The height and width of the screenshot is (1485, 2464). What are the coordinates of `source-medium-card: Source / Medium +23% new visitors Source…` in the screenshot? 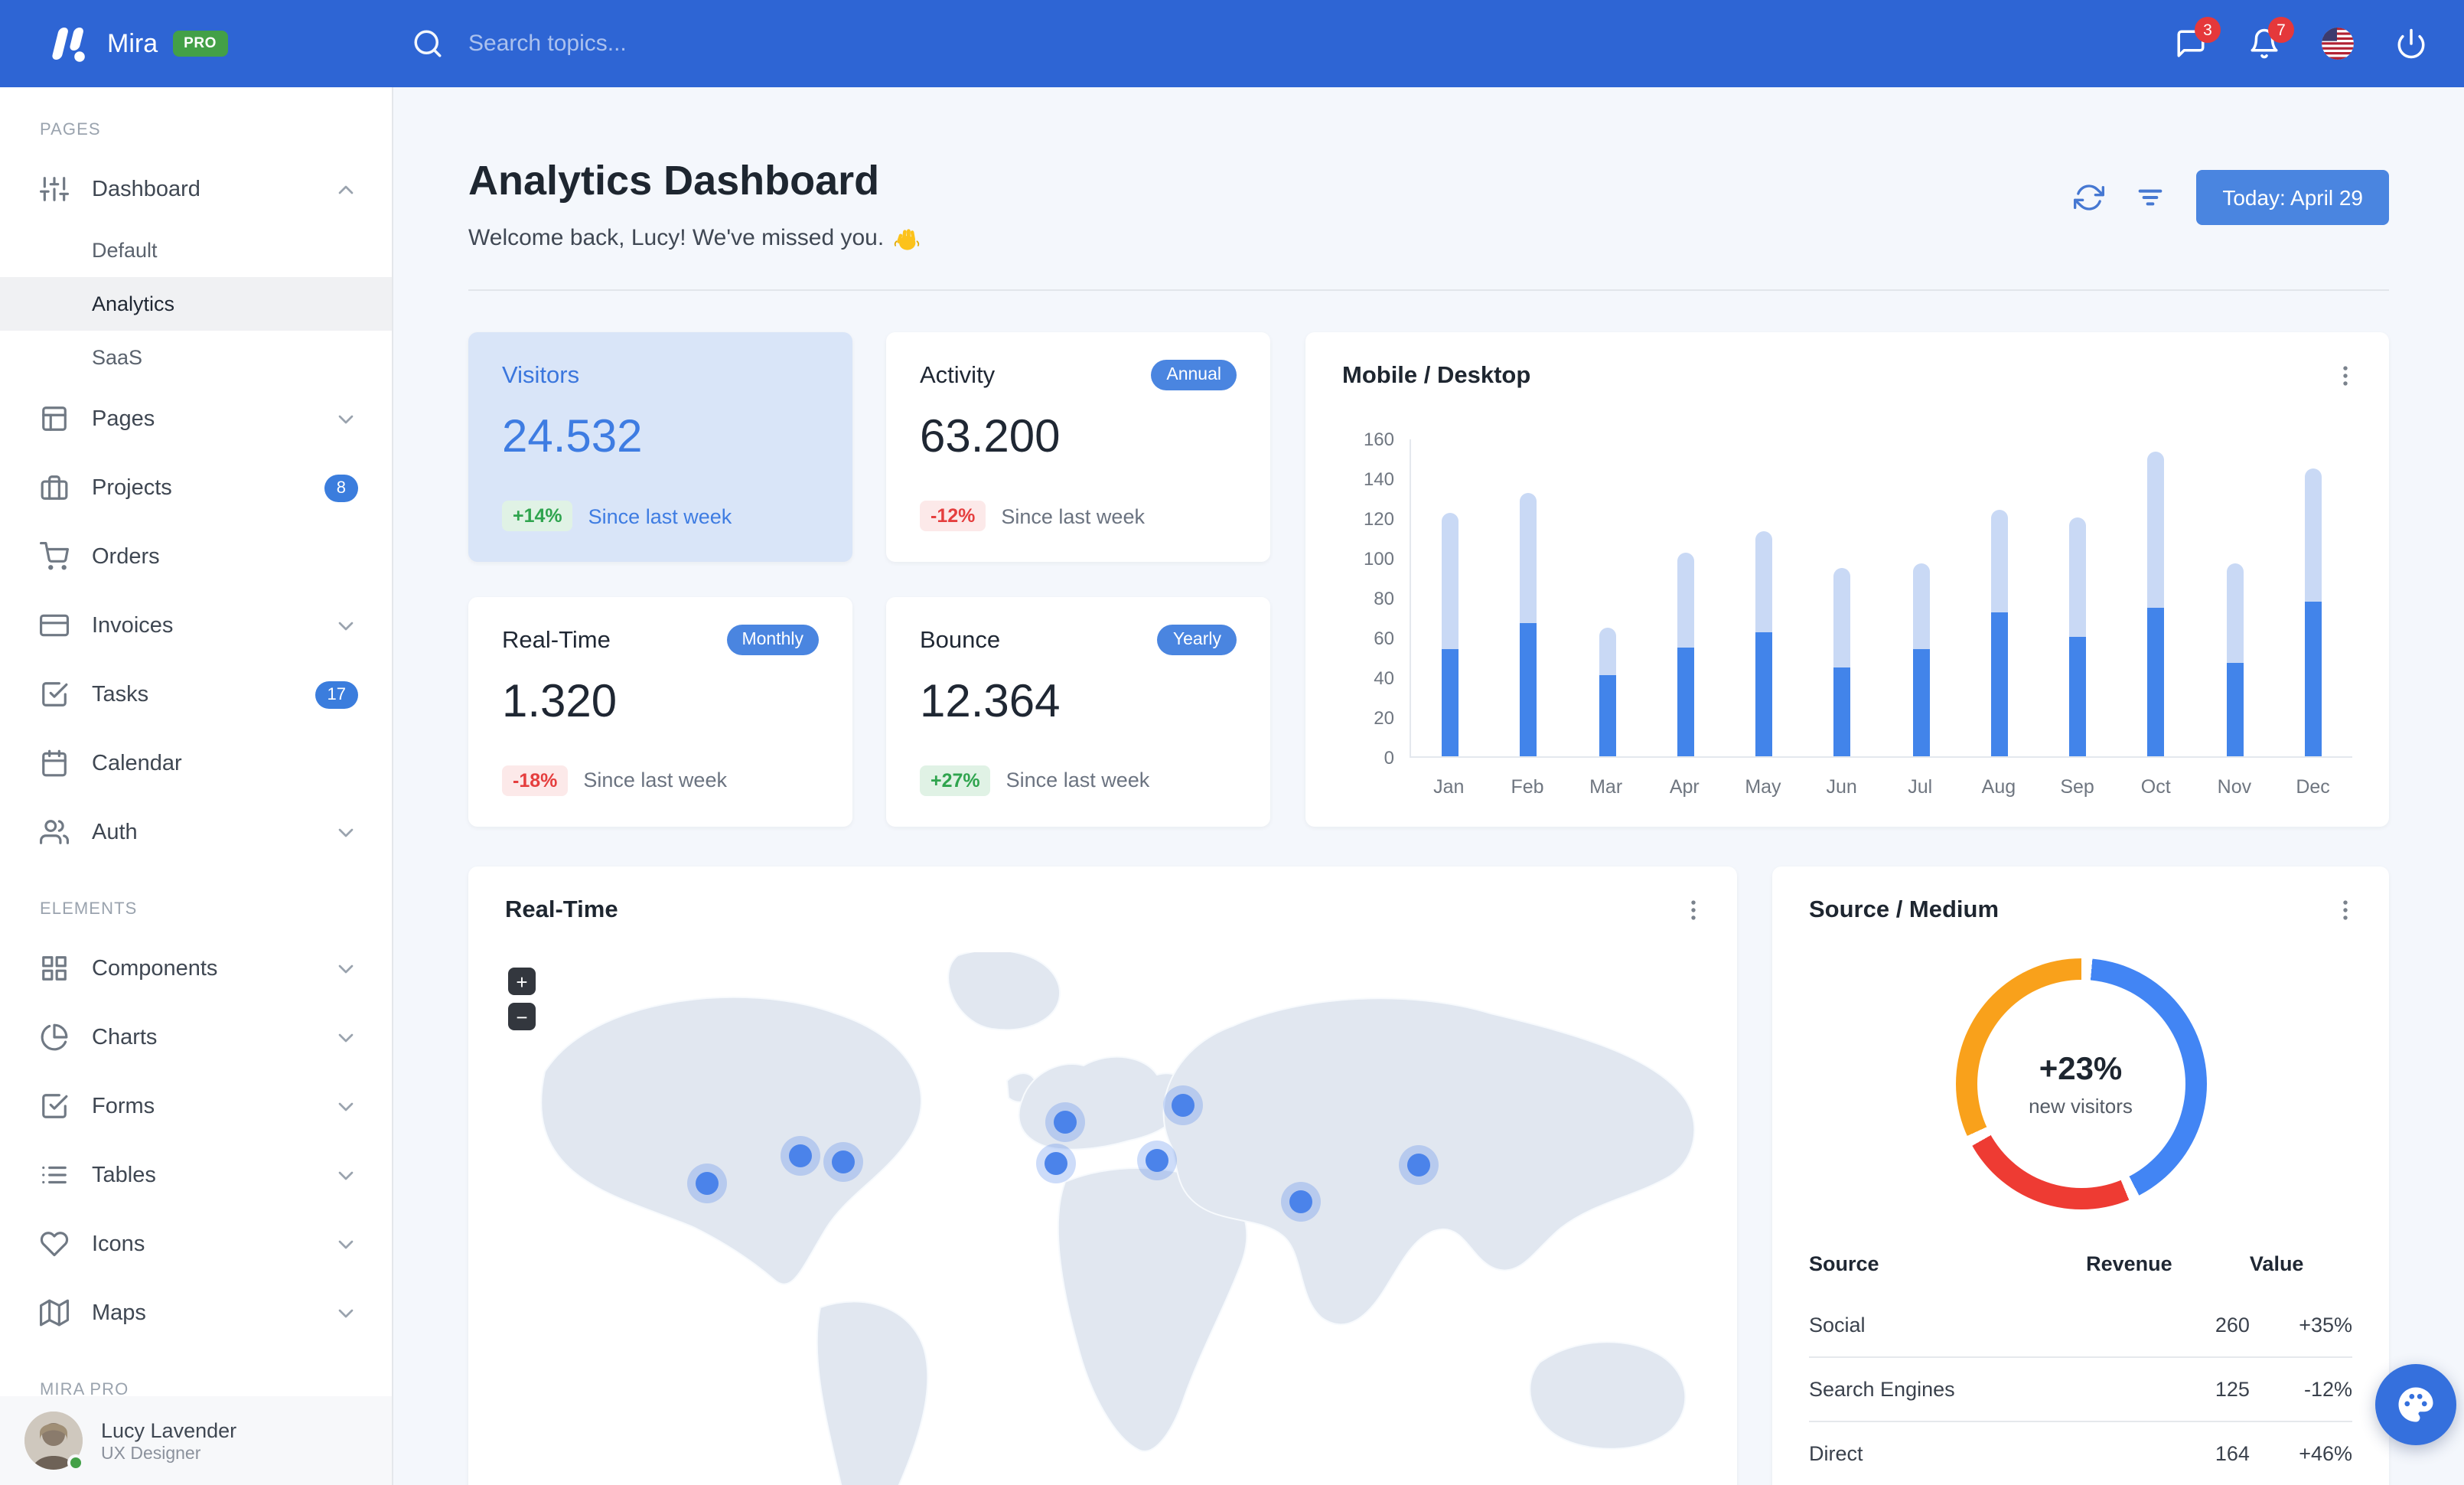 It's located at (2080, 1176).